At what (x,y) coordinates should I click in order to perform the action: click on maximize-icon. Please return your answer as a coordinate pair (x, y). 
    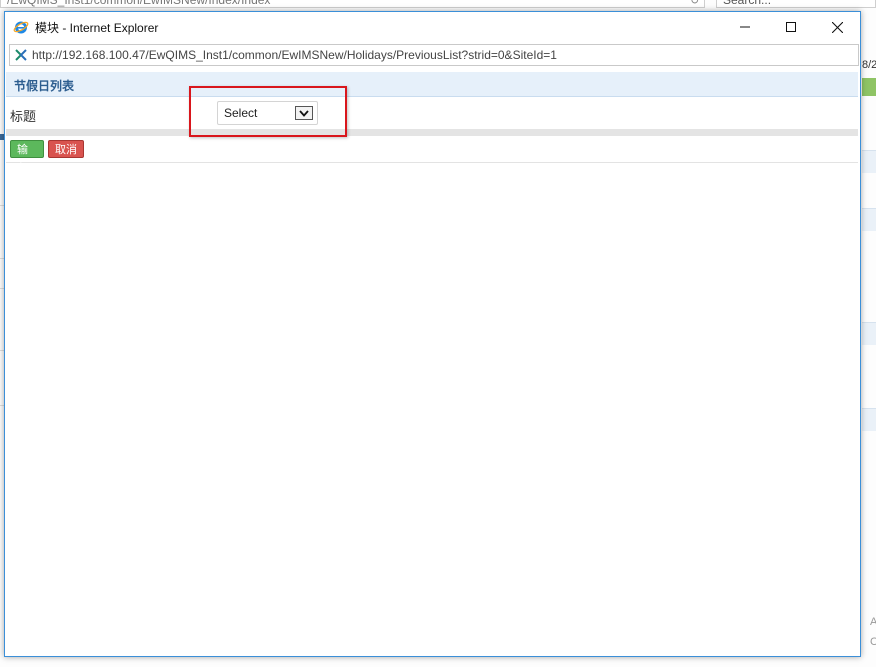
    Looking at the image, I should click on (791, 27).